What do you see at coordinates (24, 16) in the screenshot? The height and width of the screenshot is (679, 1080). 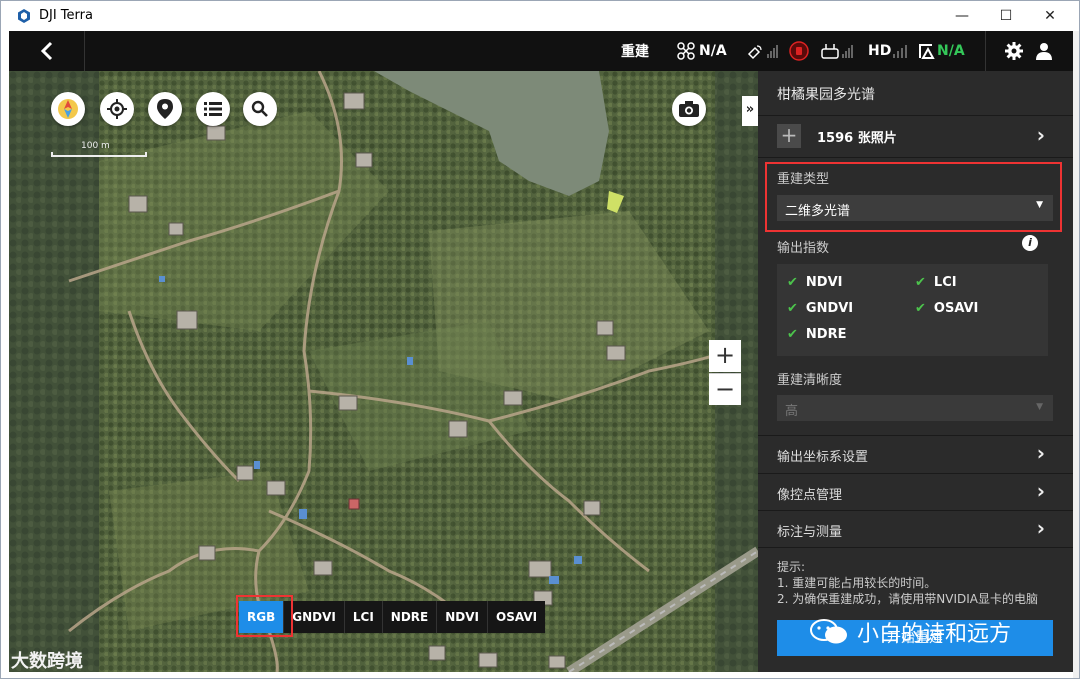 I see `dji-terra-logo-icon` at bounding box center [24, 16].